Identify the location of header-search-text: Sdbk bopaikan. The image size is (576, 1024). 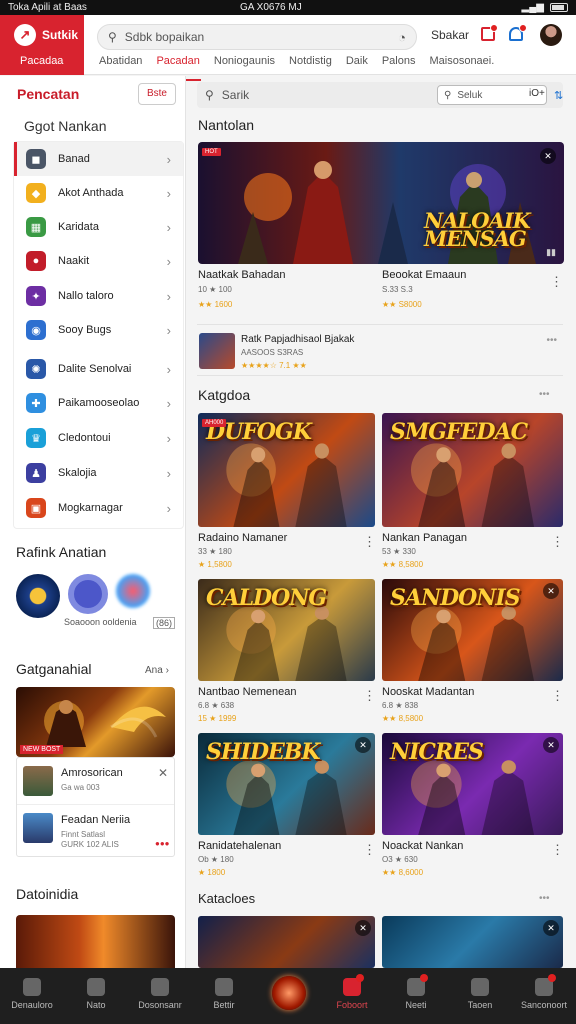
(164, 37).